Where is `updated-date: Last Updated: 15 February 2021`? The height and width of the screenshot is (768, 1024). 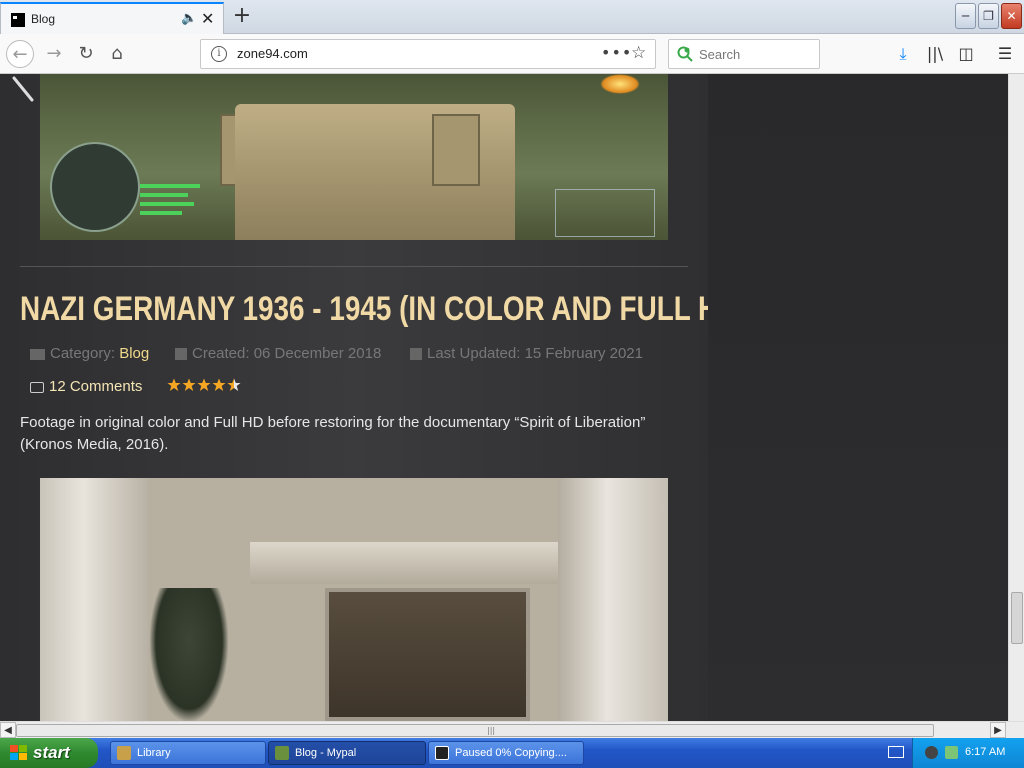 updated-date: Last Updated: 15 February 2021 is located at coordinates (535, 353).